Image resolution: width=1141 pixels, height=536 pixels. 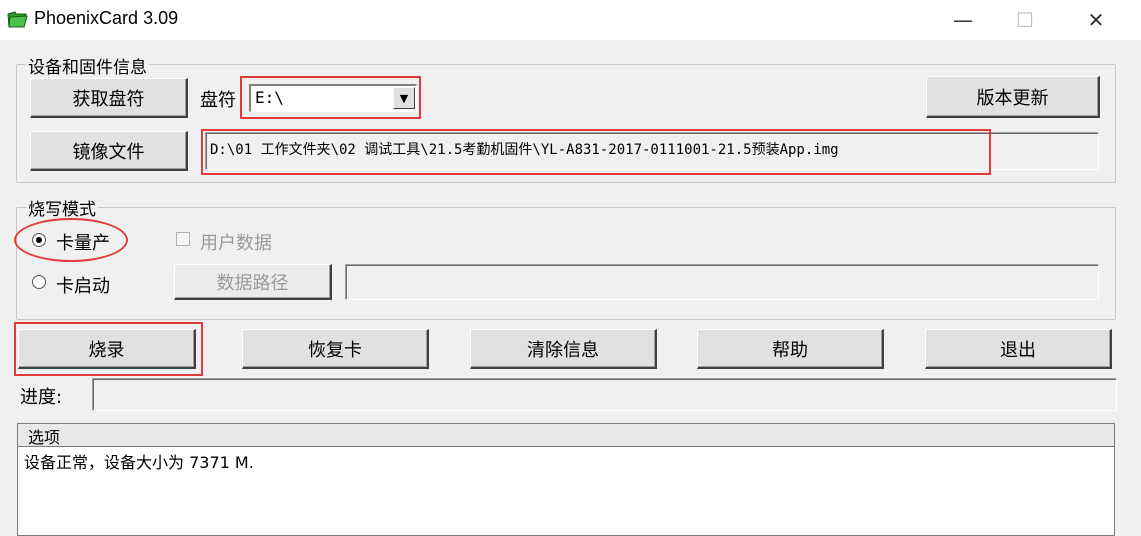 I want to click on app-folder-icon, so click(x=17, y=19).